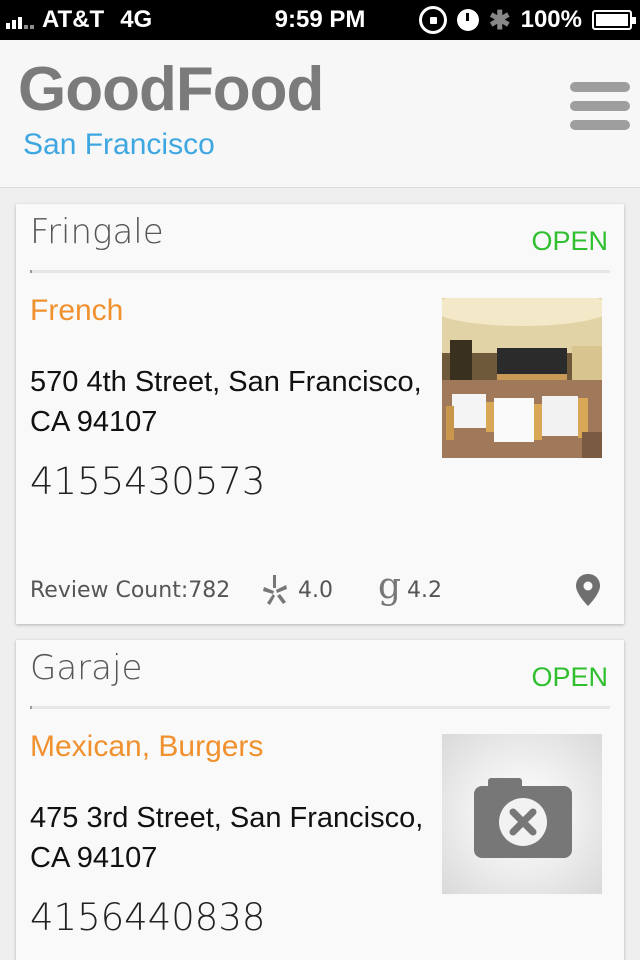  I want to click on phone-number: 4155430573, so click(147, 481).